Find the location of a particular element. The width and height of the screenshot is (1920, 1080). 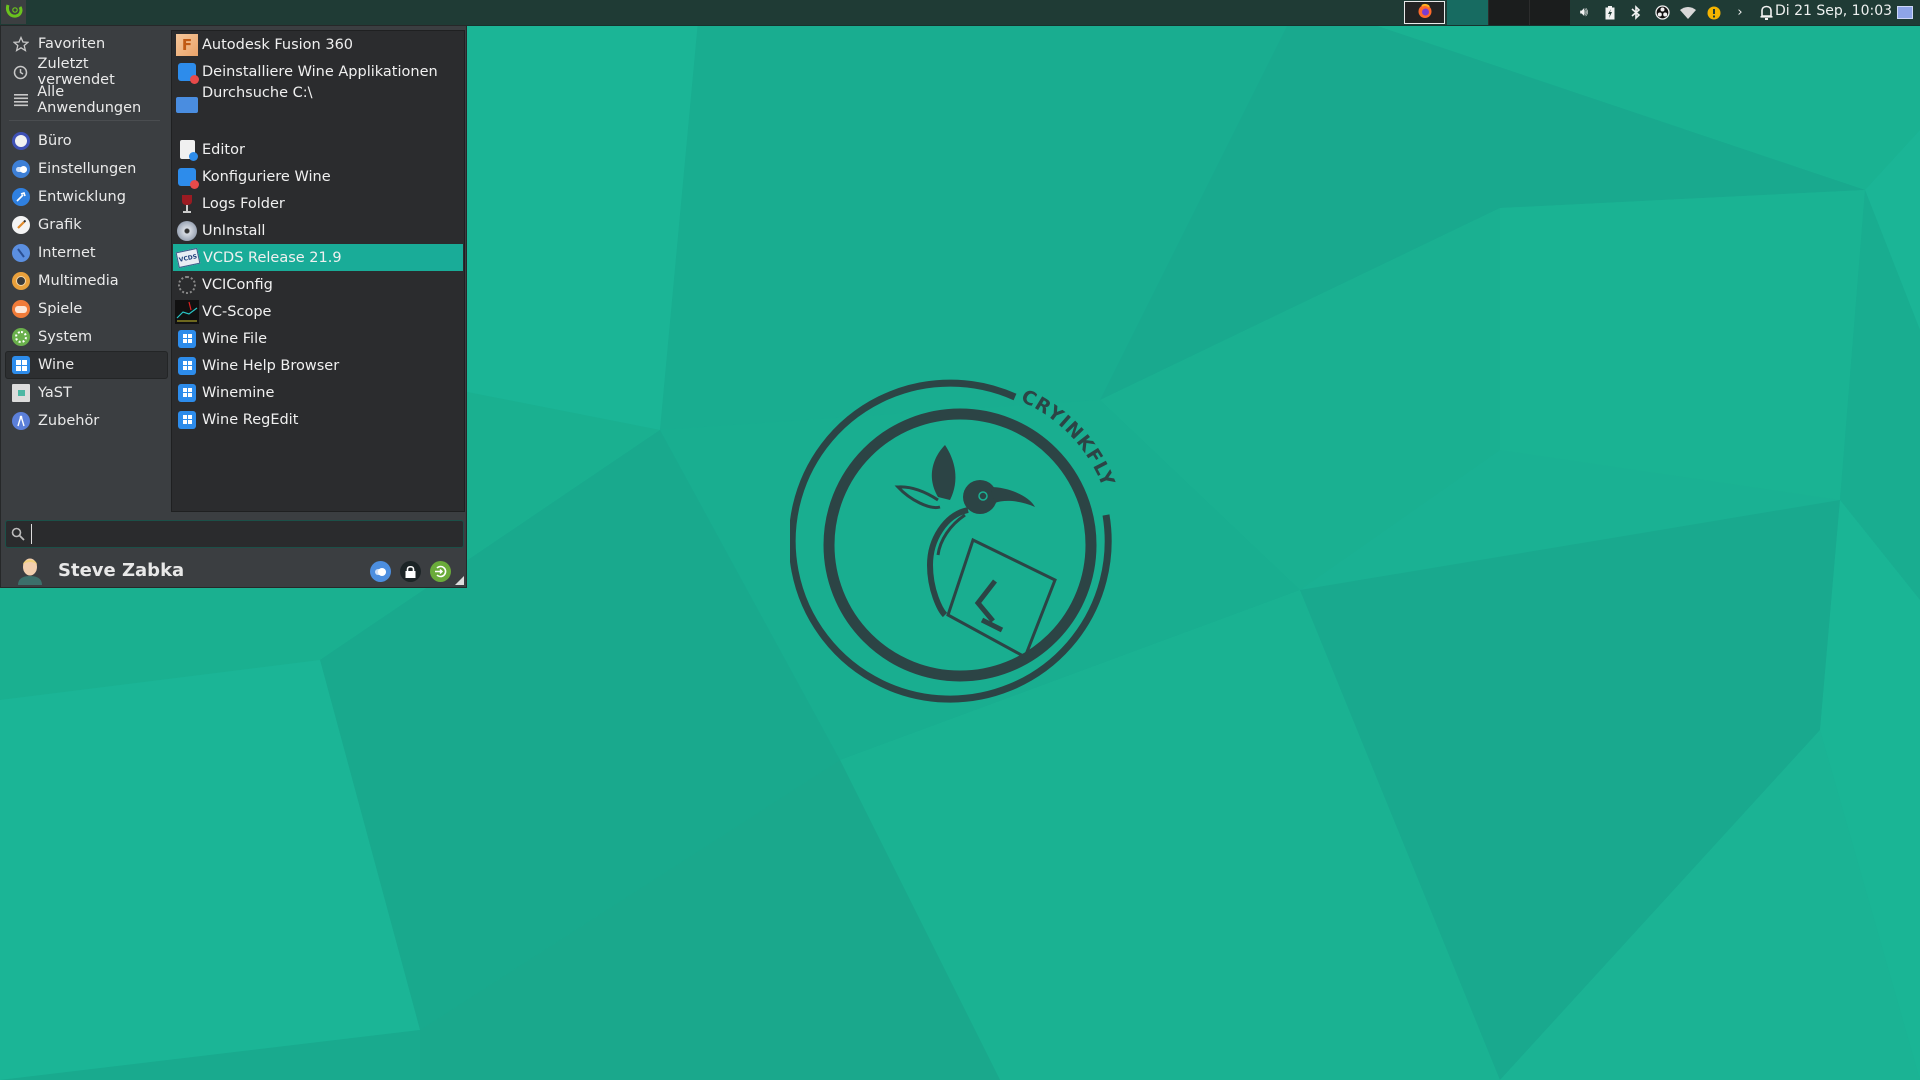

opensuse-chameleon-icon is located at coordinates (14, 12).